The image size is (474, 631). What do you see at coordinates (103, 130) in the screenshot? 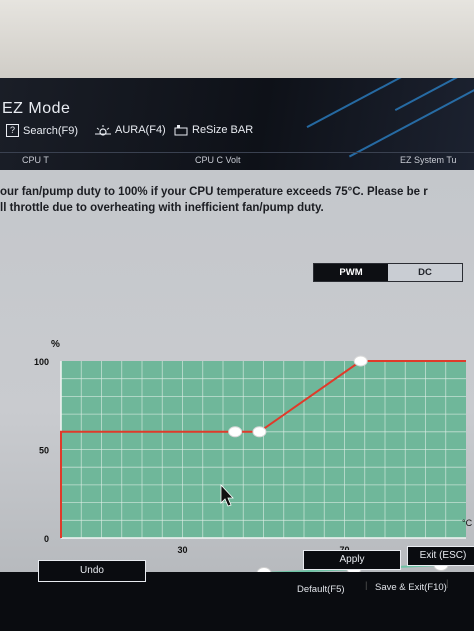
I see `aura-icon` at bounding box center [103, 130].